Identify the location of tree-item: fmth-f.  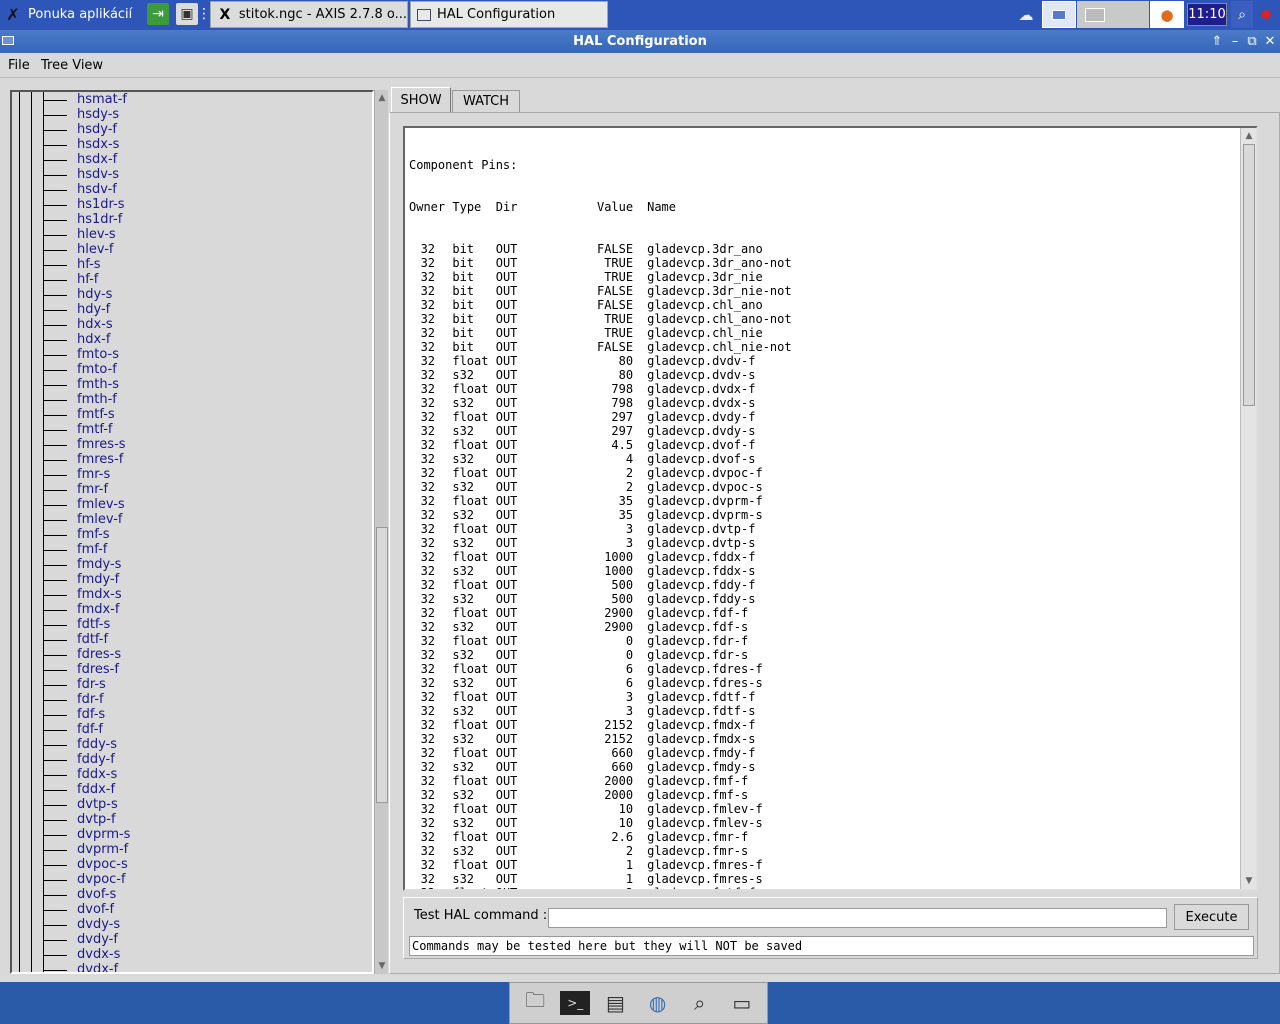
(192, 400).